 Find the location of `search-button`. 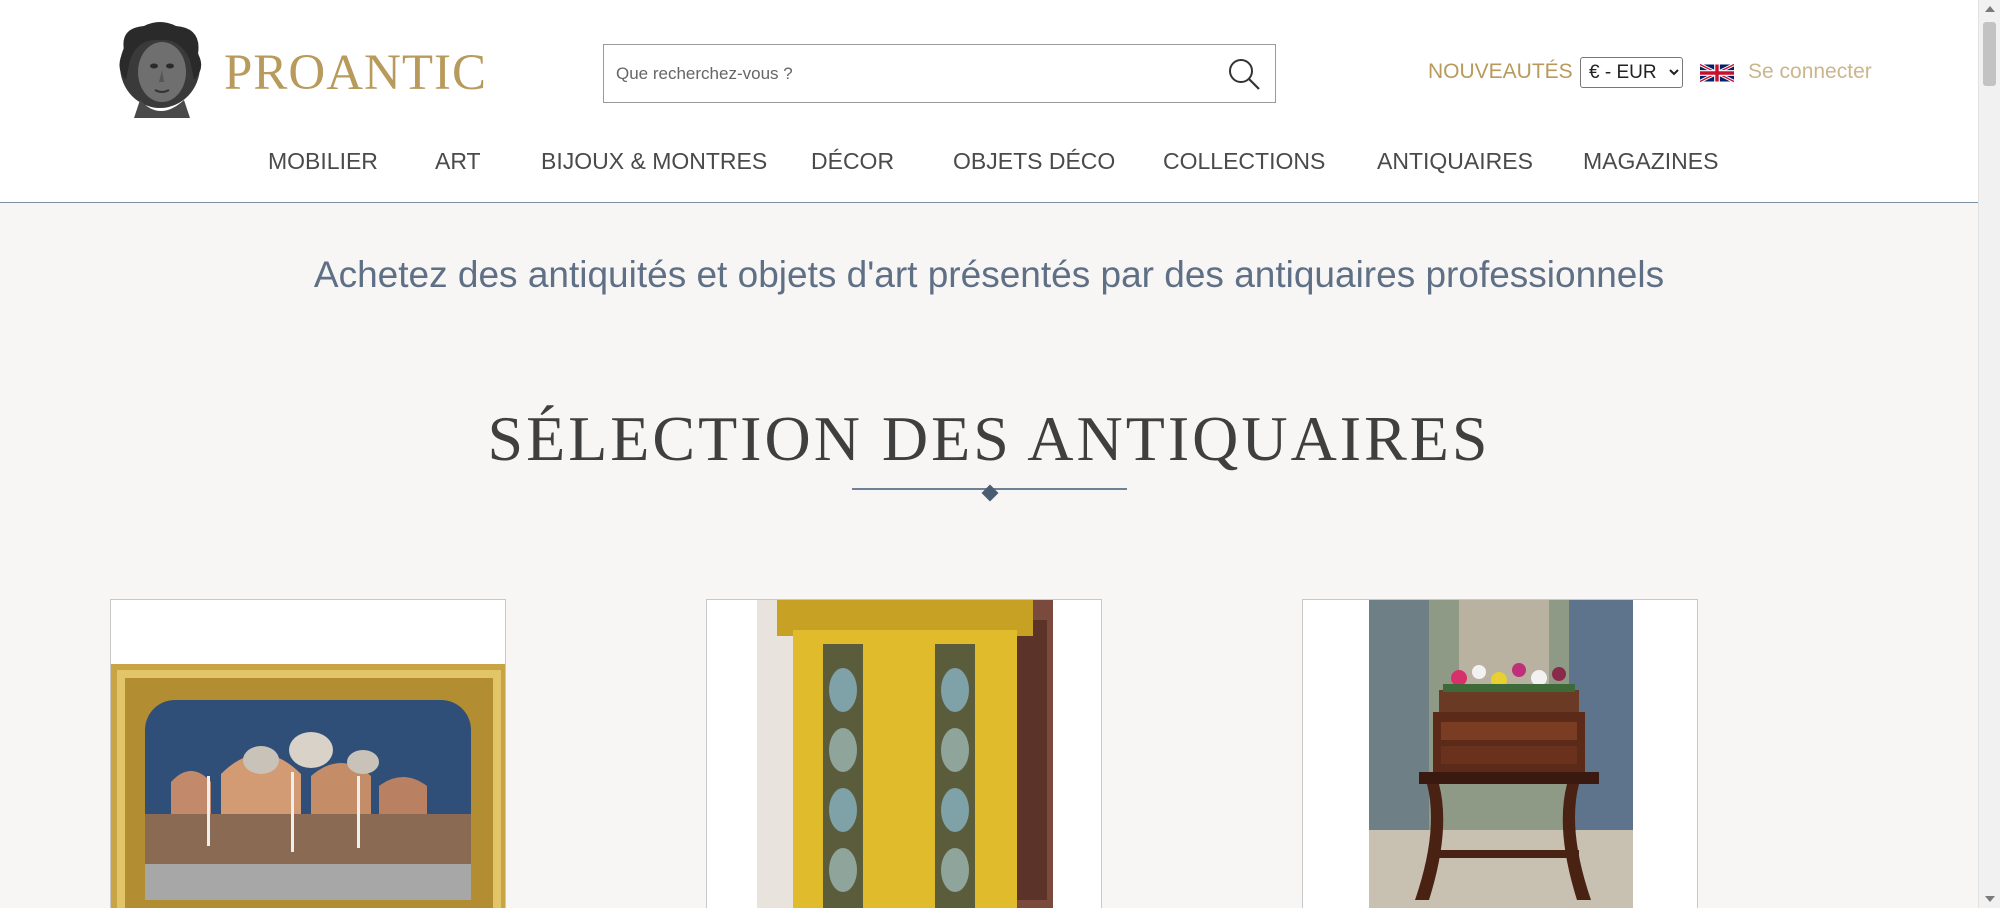

search-button is located at coordinates (1244, 74).